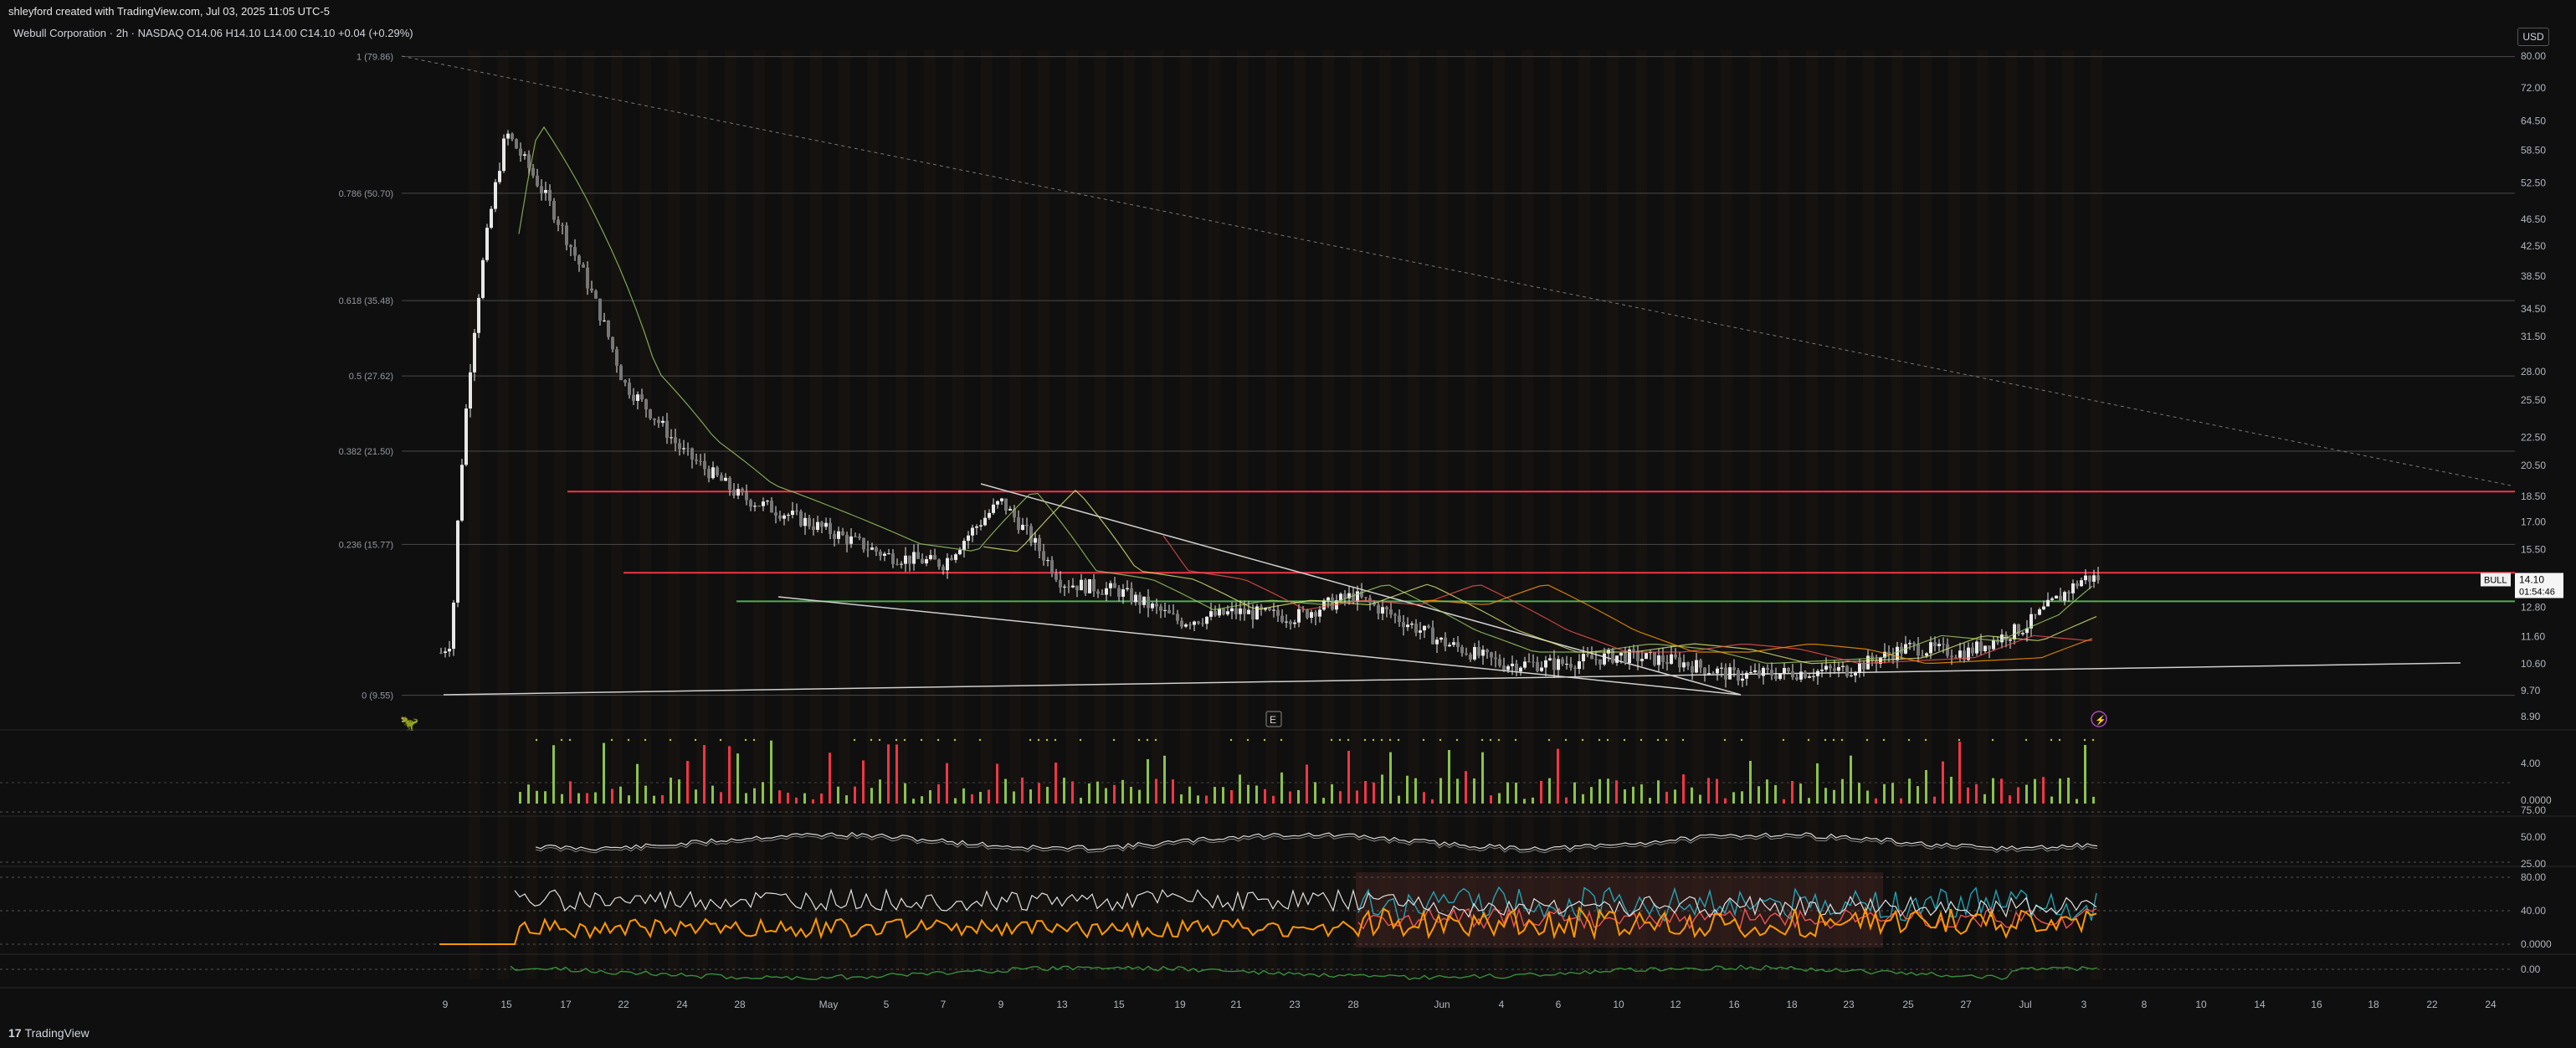 The image size is (2576, 1048). I want to click on fib-label: 0.382 (21.50), so click(366, 452).